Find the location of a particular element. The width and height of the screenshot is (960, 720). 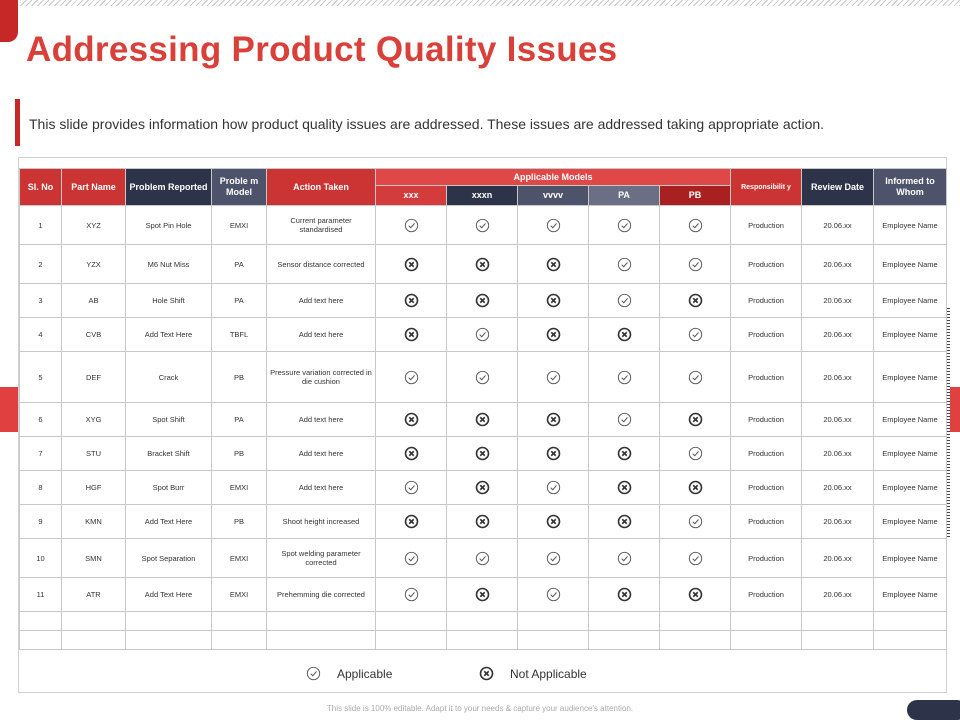

header-model-pa: PA is located at coordinates (624, 195).